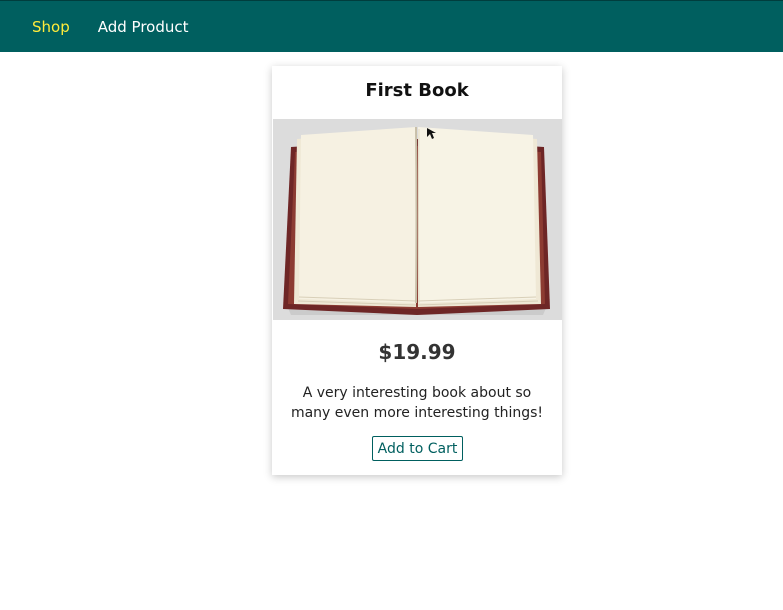 The image size is (783, 610). I want to click on product-price: $19.99, so click(417, 352).